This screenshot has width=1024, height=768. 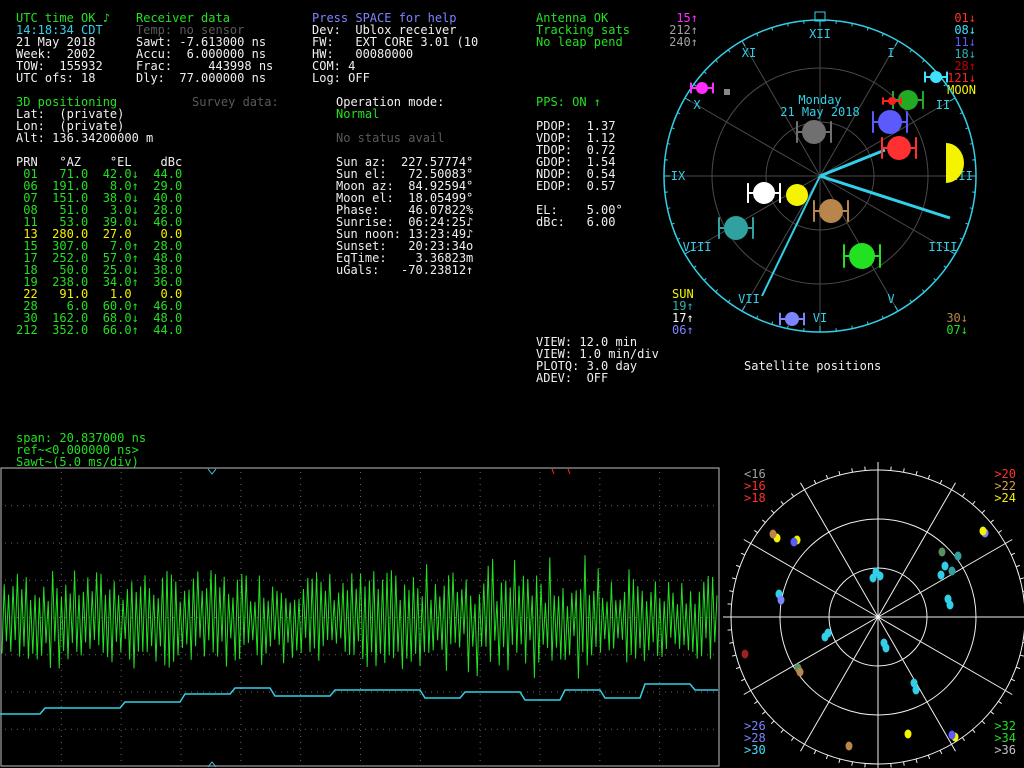 What do you see at coordinates (359, 699) in the screenshot?
I see `reference-trace` at bounding box center [359, 699].